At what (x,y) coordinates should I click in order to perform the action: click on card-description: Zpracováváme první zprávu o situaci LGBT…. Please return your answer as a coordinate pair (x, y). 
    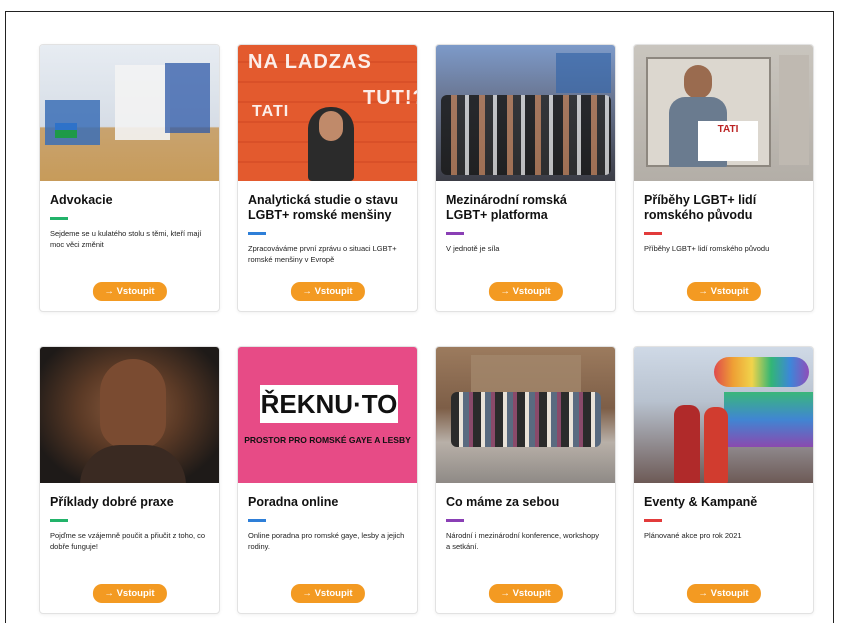
    Looking at the image, I should click on (322, 254).